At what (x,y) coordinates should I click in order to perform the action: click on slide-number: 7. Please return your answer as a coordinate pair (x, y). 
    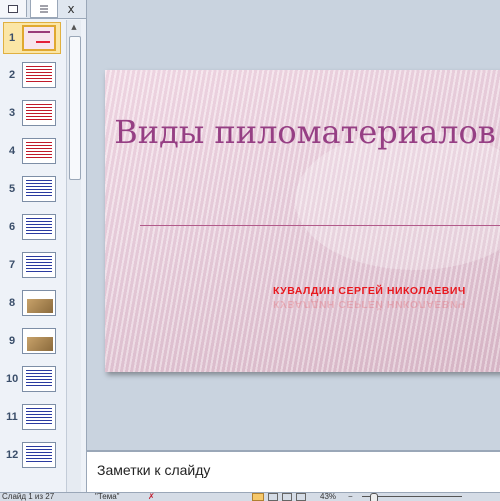
    Looking at the image, I should click on (12, 265).